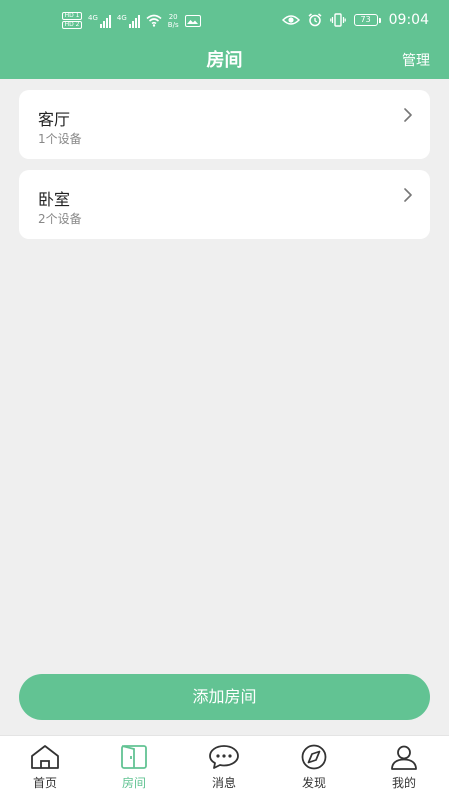  I want to click on manage-button: 管理, so click(416, 60).